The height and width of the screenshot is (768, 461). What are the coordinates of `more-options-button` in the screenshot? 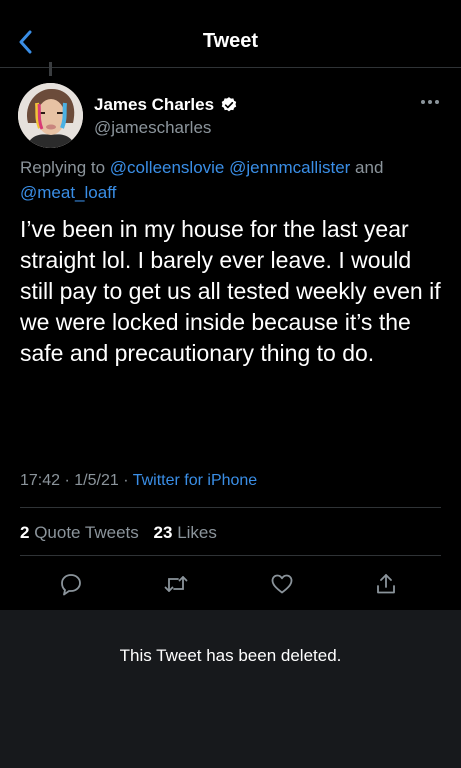 It's located at (430, 102).